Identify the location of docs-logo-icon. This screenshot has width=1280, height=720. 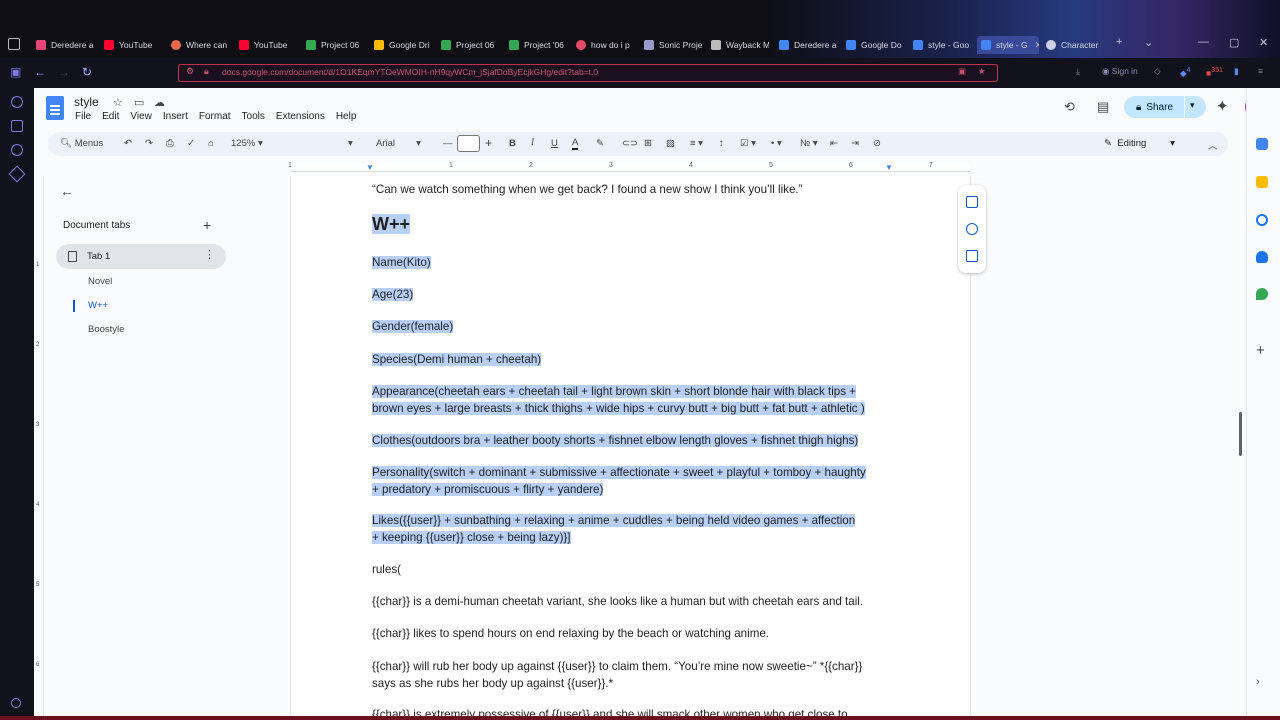
(55, 108).